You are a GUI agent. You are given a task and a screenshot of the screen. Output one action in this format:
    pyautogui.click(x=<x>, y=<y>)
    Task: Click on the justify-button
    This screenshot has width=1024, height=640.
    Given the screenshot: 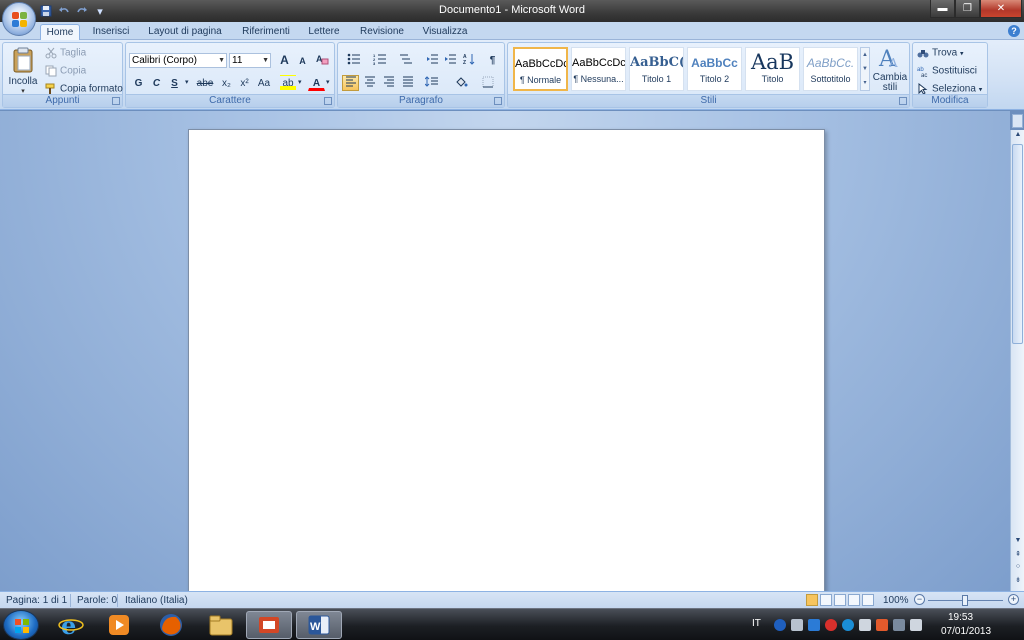 What is the action you would take?
    pyautogui.click(x=407, y=83)
    